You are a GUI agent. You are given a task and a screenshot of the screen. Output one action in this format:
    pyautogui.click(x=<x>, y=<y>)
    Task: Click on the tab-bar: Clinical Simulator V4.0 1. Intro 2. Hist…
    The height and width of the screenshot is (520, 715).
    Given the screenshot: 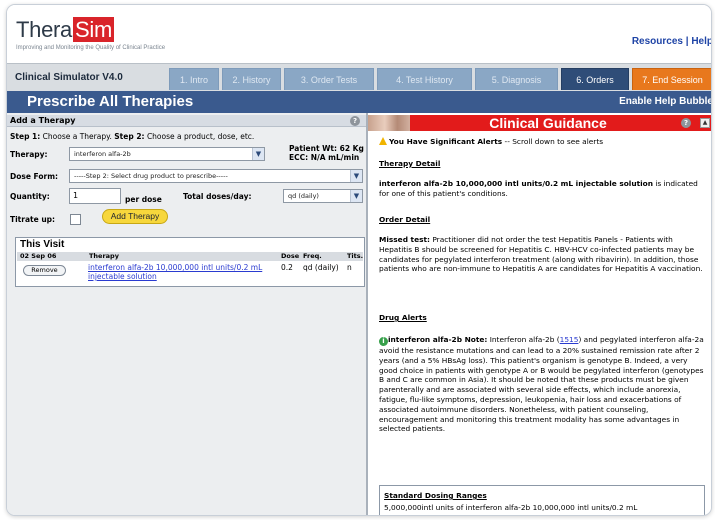 What is the action you would take?
    pyautogui.click(x=359, y=77)
    